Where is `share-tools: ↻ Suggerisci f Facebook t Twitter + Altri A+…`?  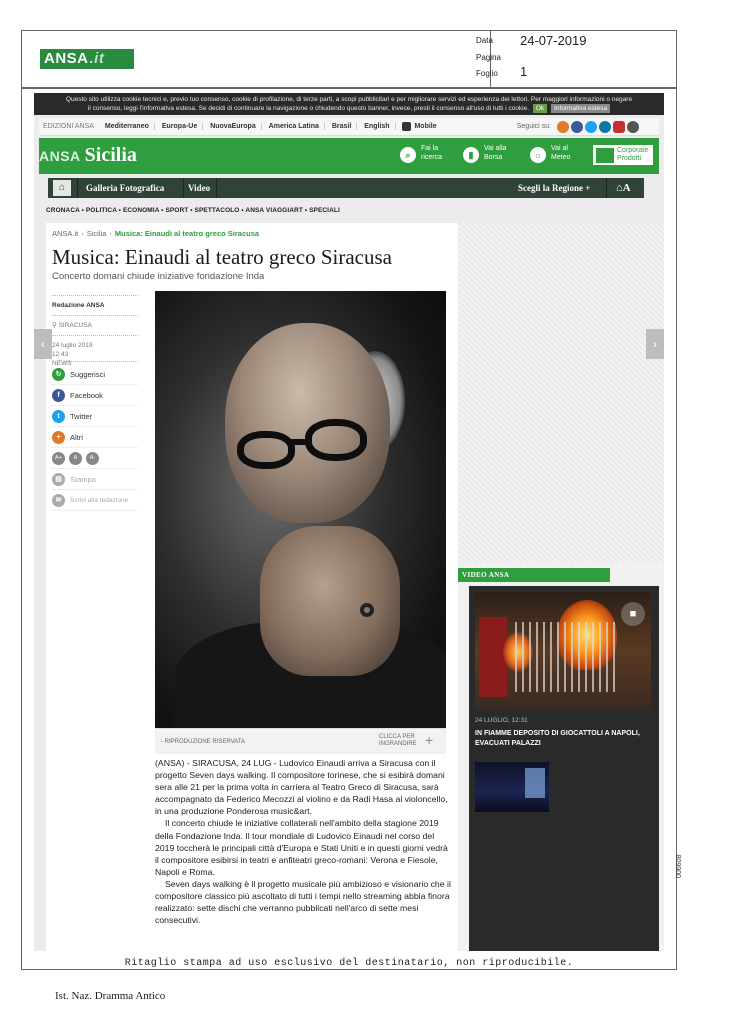 share-tools: ↻ Suggerisci f Facebook t Twitter + Altri A+… is located at coordinates (95, 436).